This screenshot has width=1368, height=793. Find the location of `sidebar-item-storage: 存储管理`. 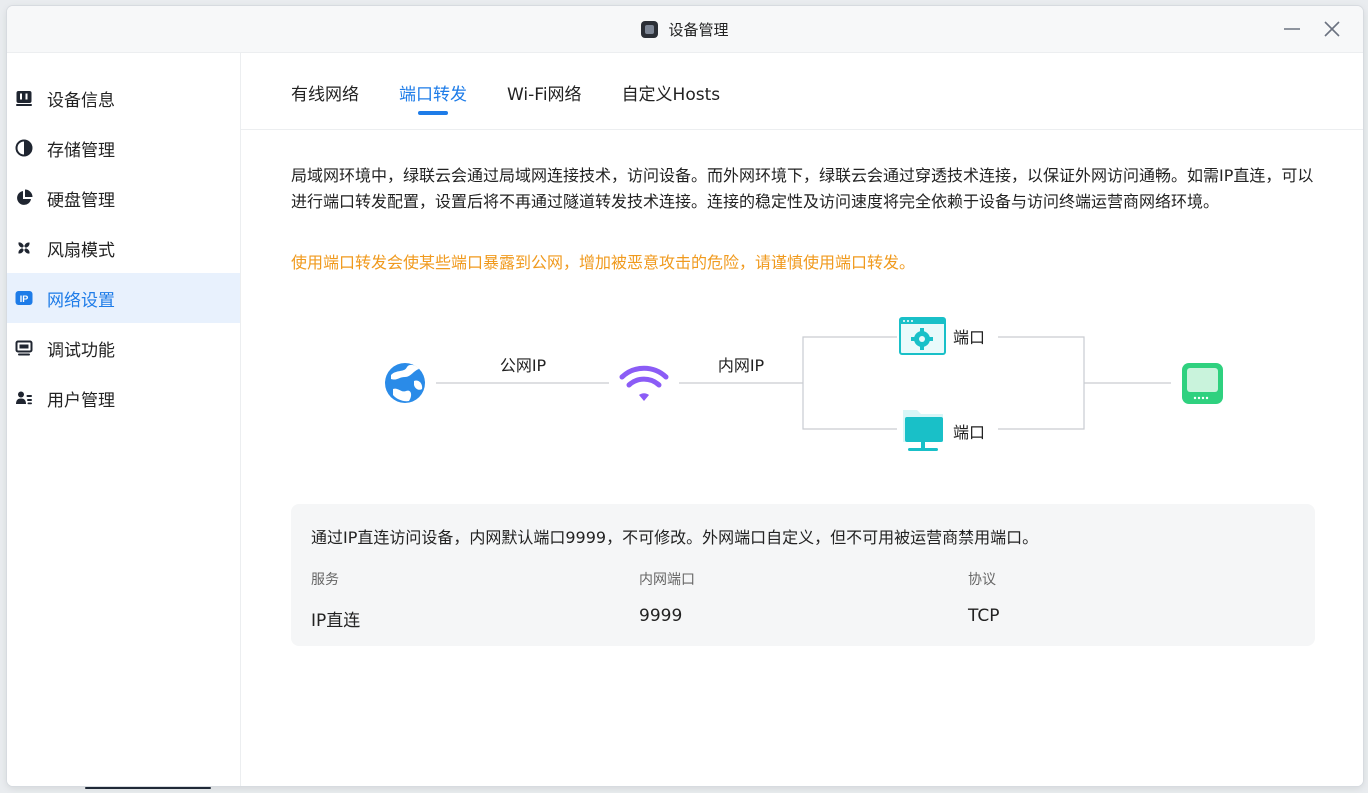

sidebar-item-storage: 存储管理 is located at coordinates (123, 148).